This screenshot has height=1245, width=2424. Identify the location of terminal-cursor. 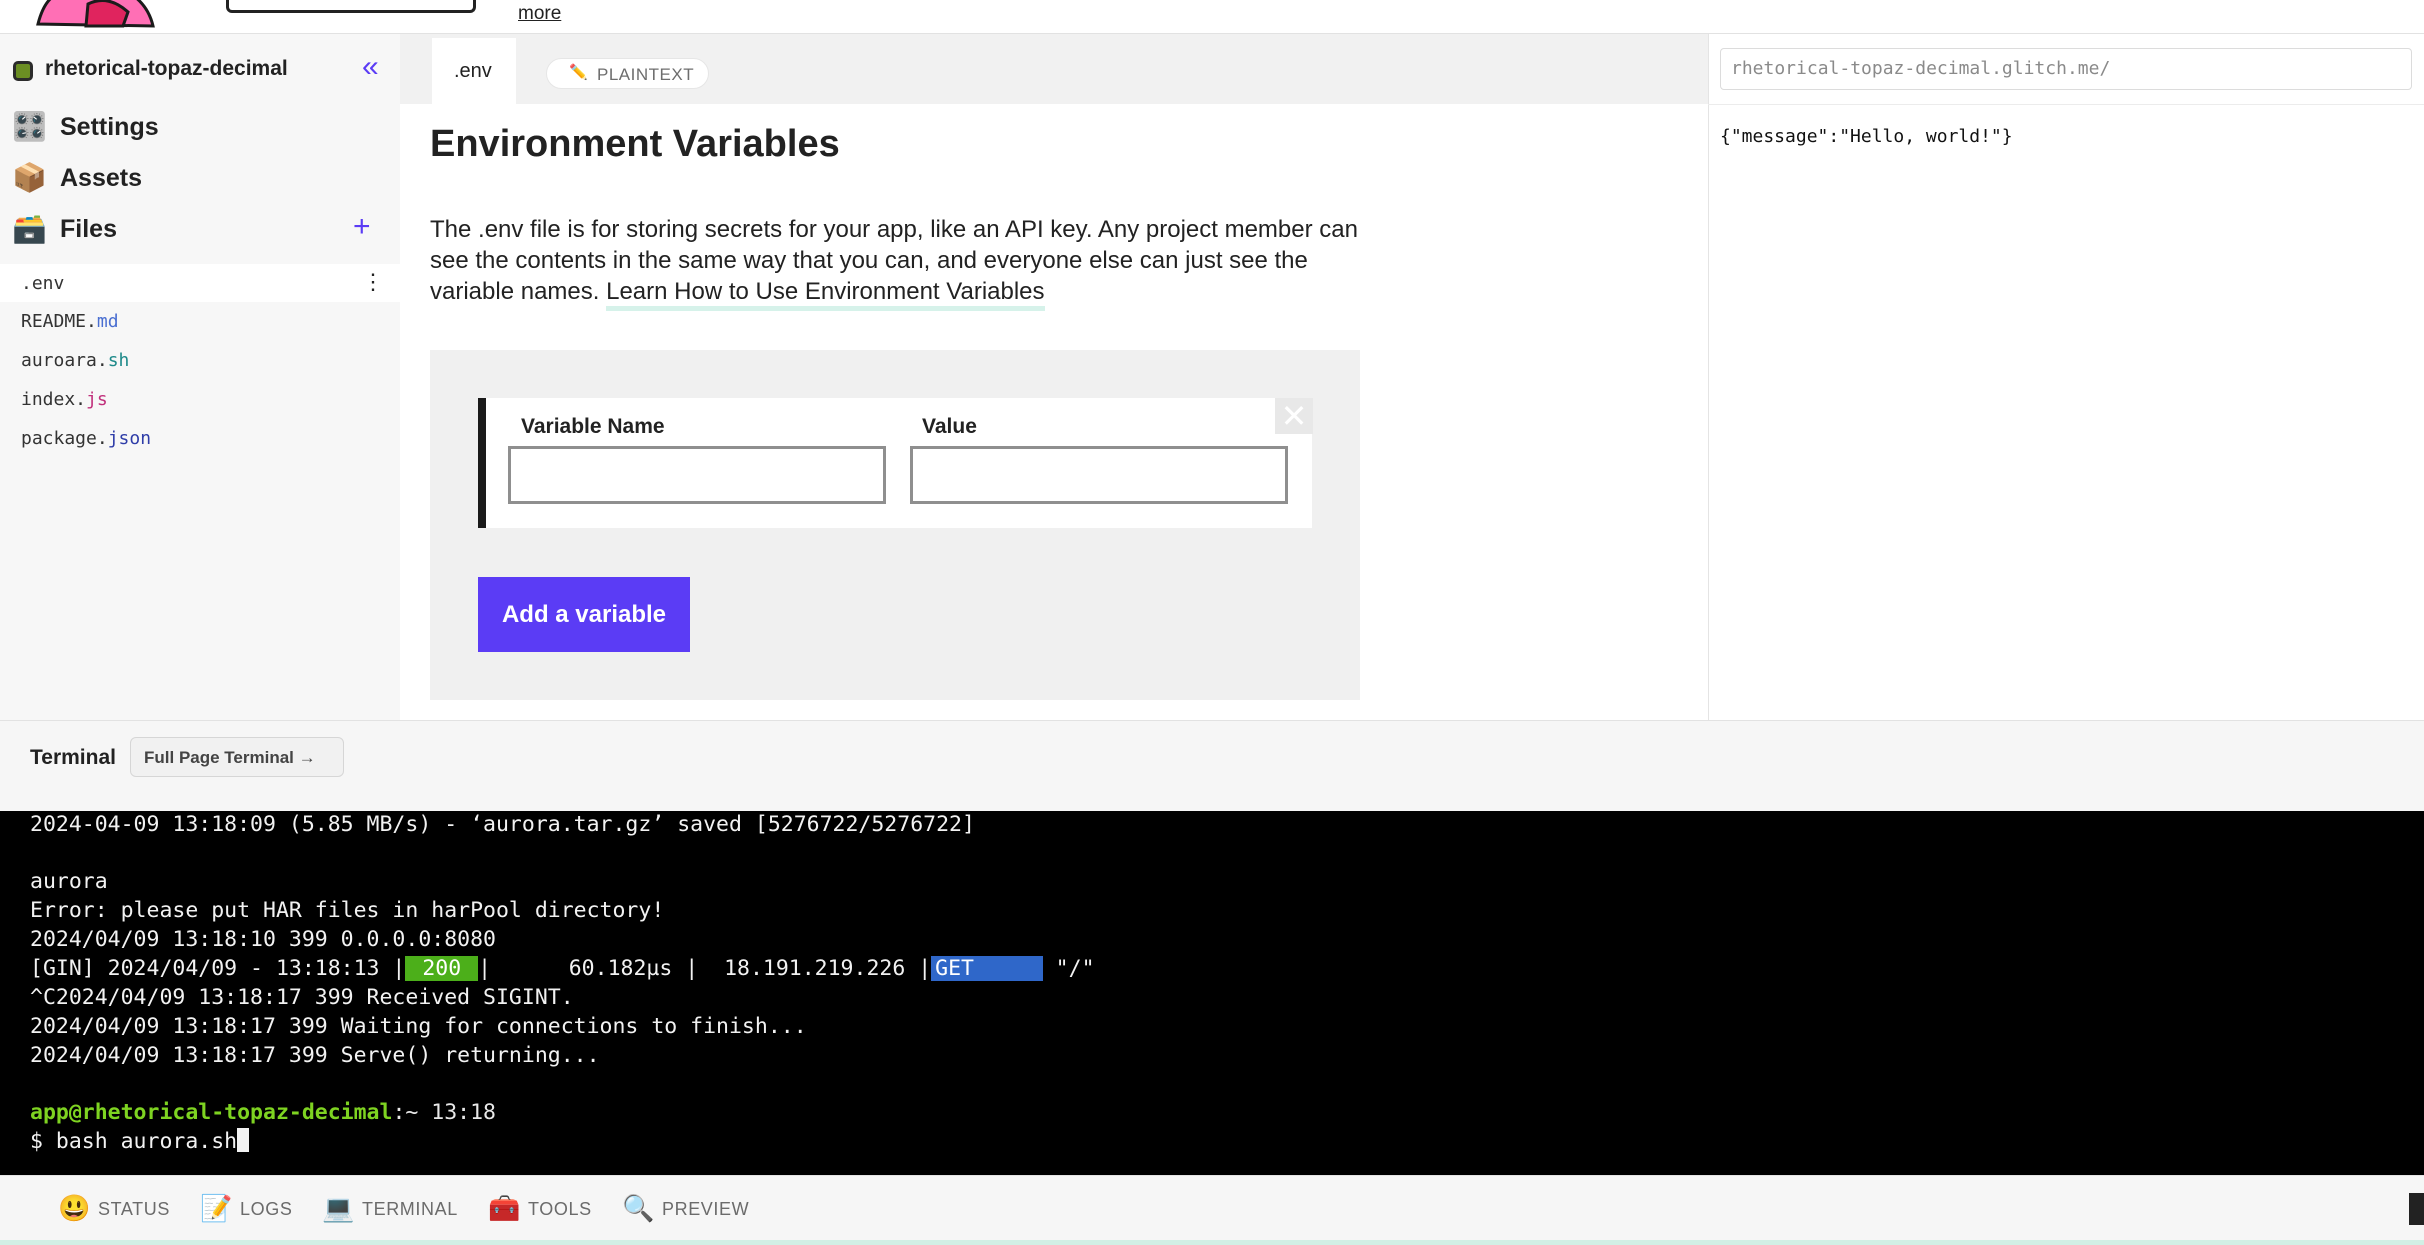
(243, 1140).